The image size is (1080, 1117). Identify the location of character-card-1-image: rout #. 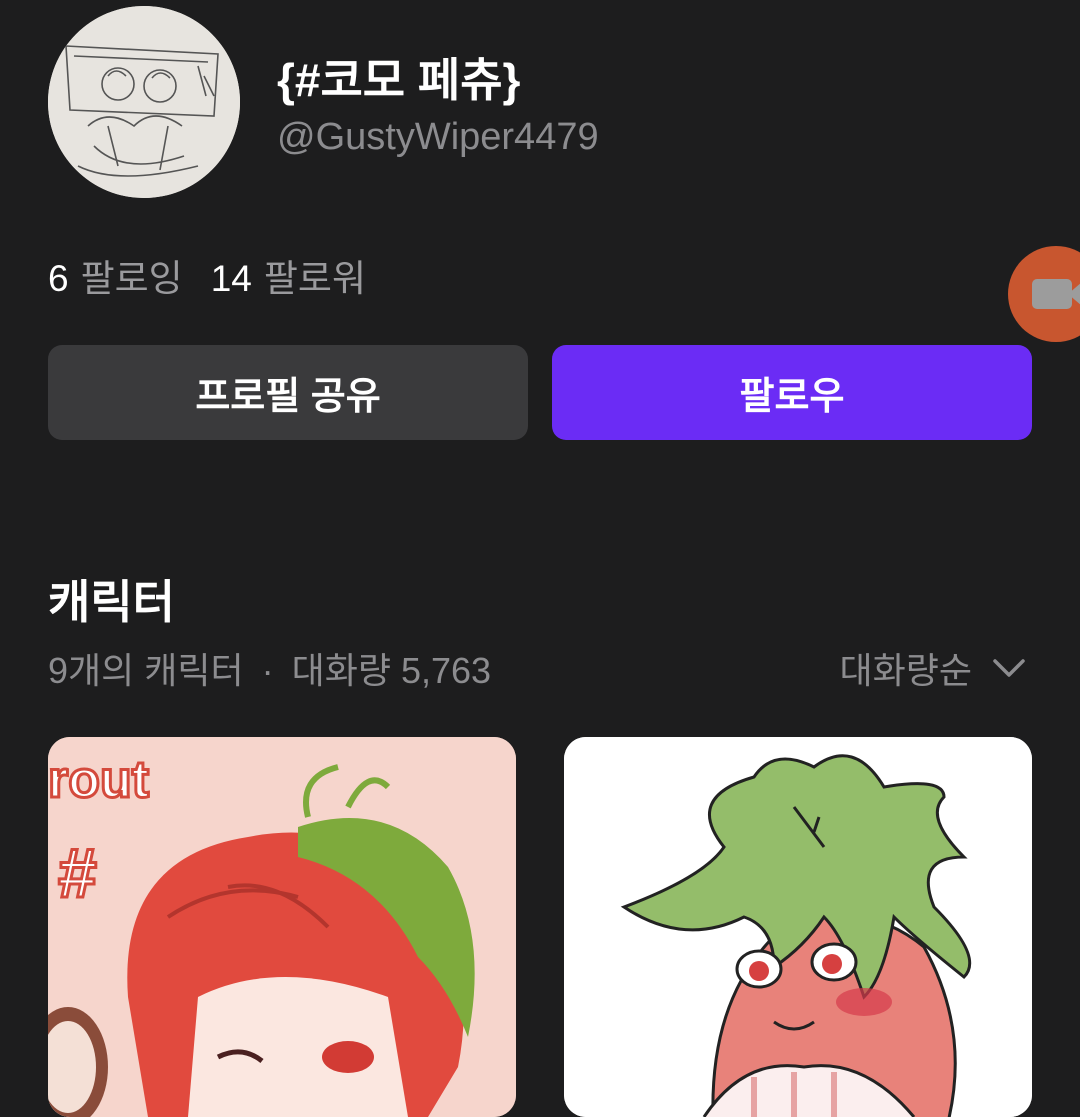
(282, 927).